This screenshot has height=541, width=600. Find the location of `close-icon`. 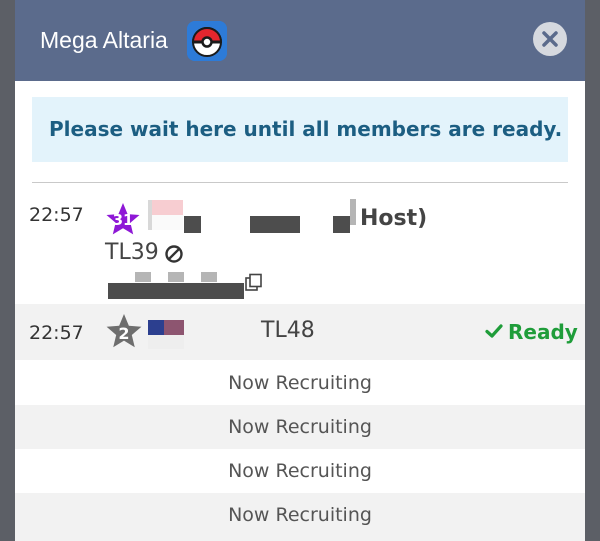

close-icon is located at coordinates (550, 39).